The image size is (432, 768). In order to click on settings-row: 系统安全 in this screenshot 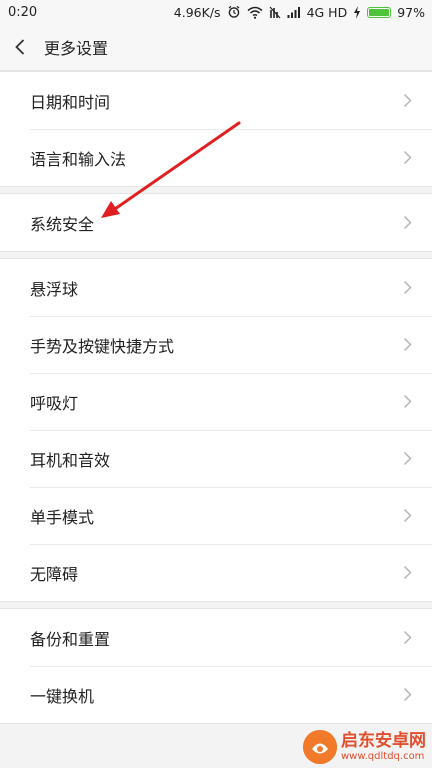, I will do `click(216, 222)`.